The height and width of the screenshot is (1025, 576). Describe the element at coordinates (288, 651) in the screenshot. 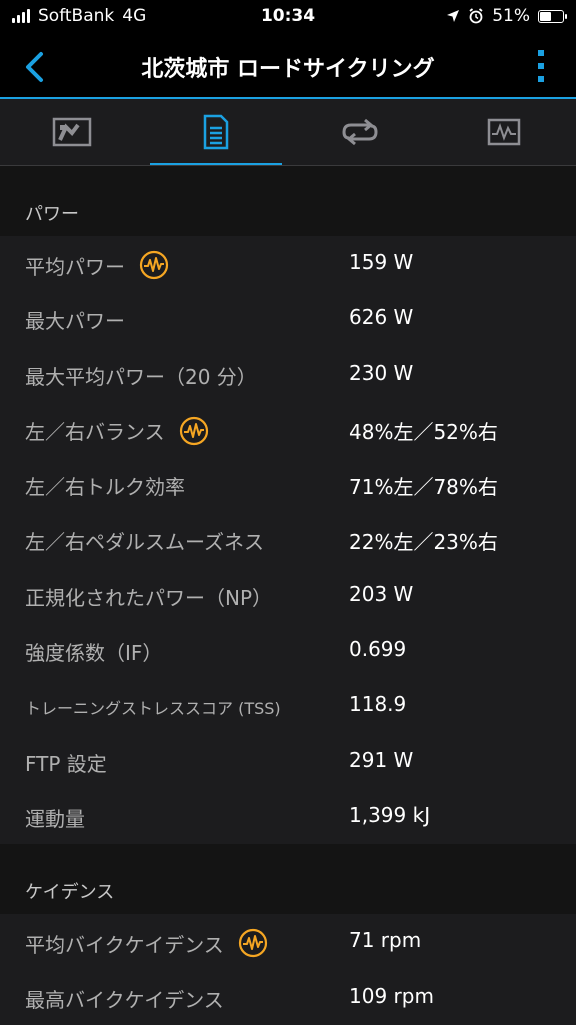

I see `stat-row: 強度係数（IF） 0.699` at that location.